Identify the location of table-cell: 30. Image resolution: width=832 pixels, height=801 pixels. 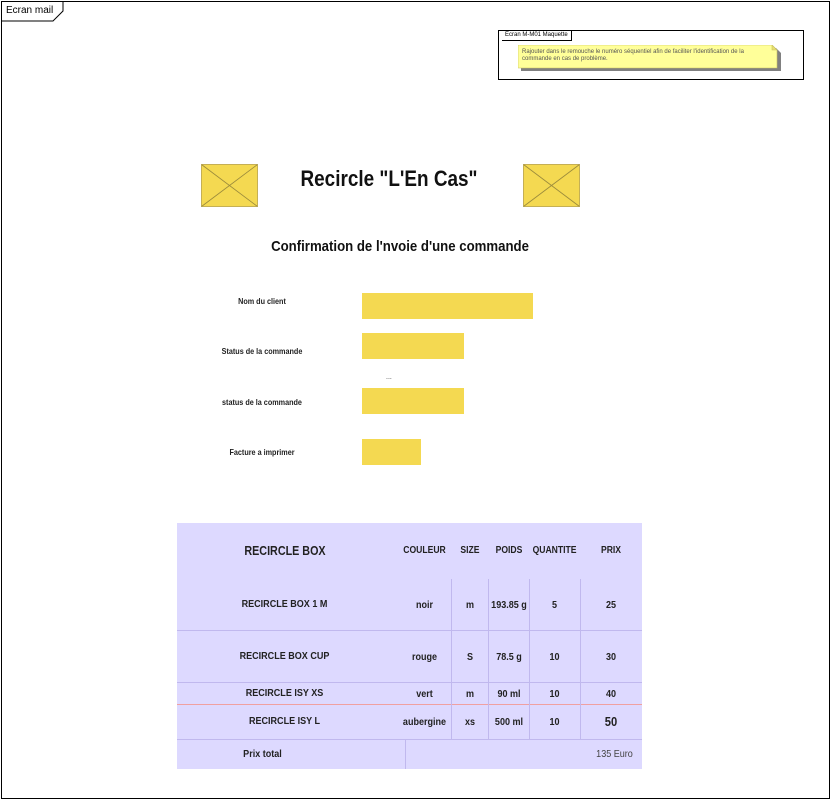
(611, 657).